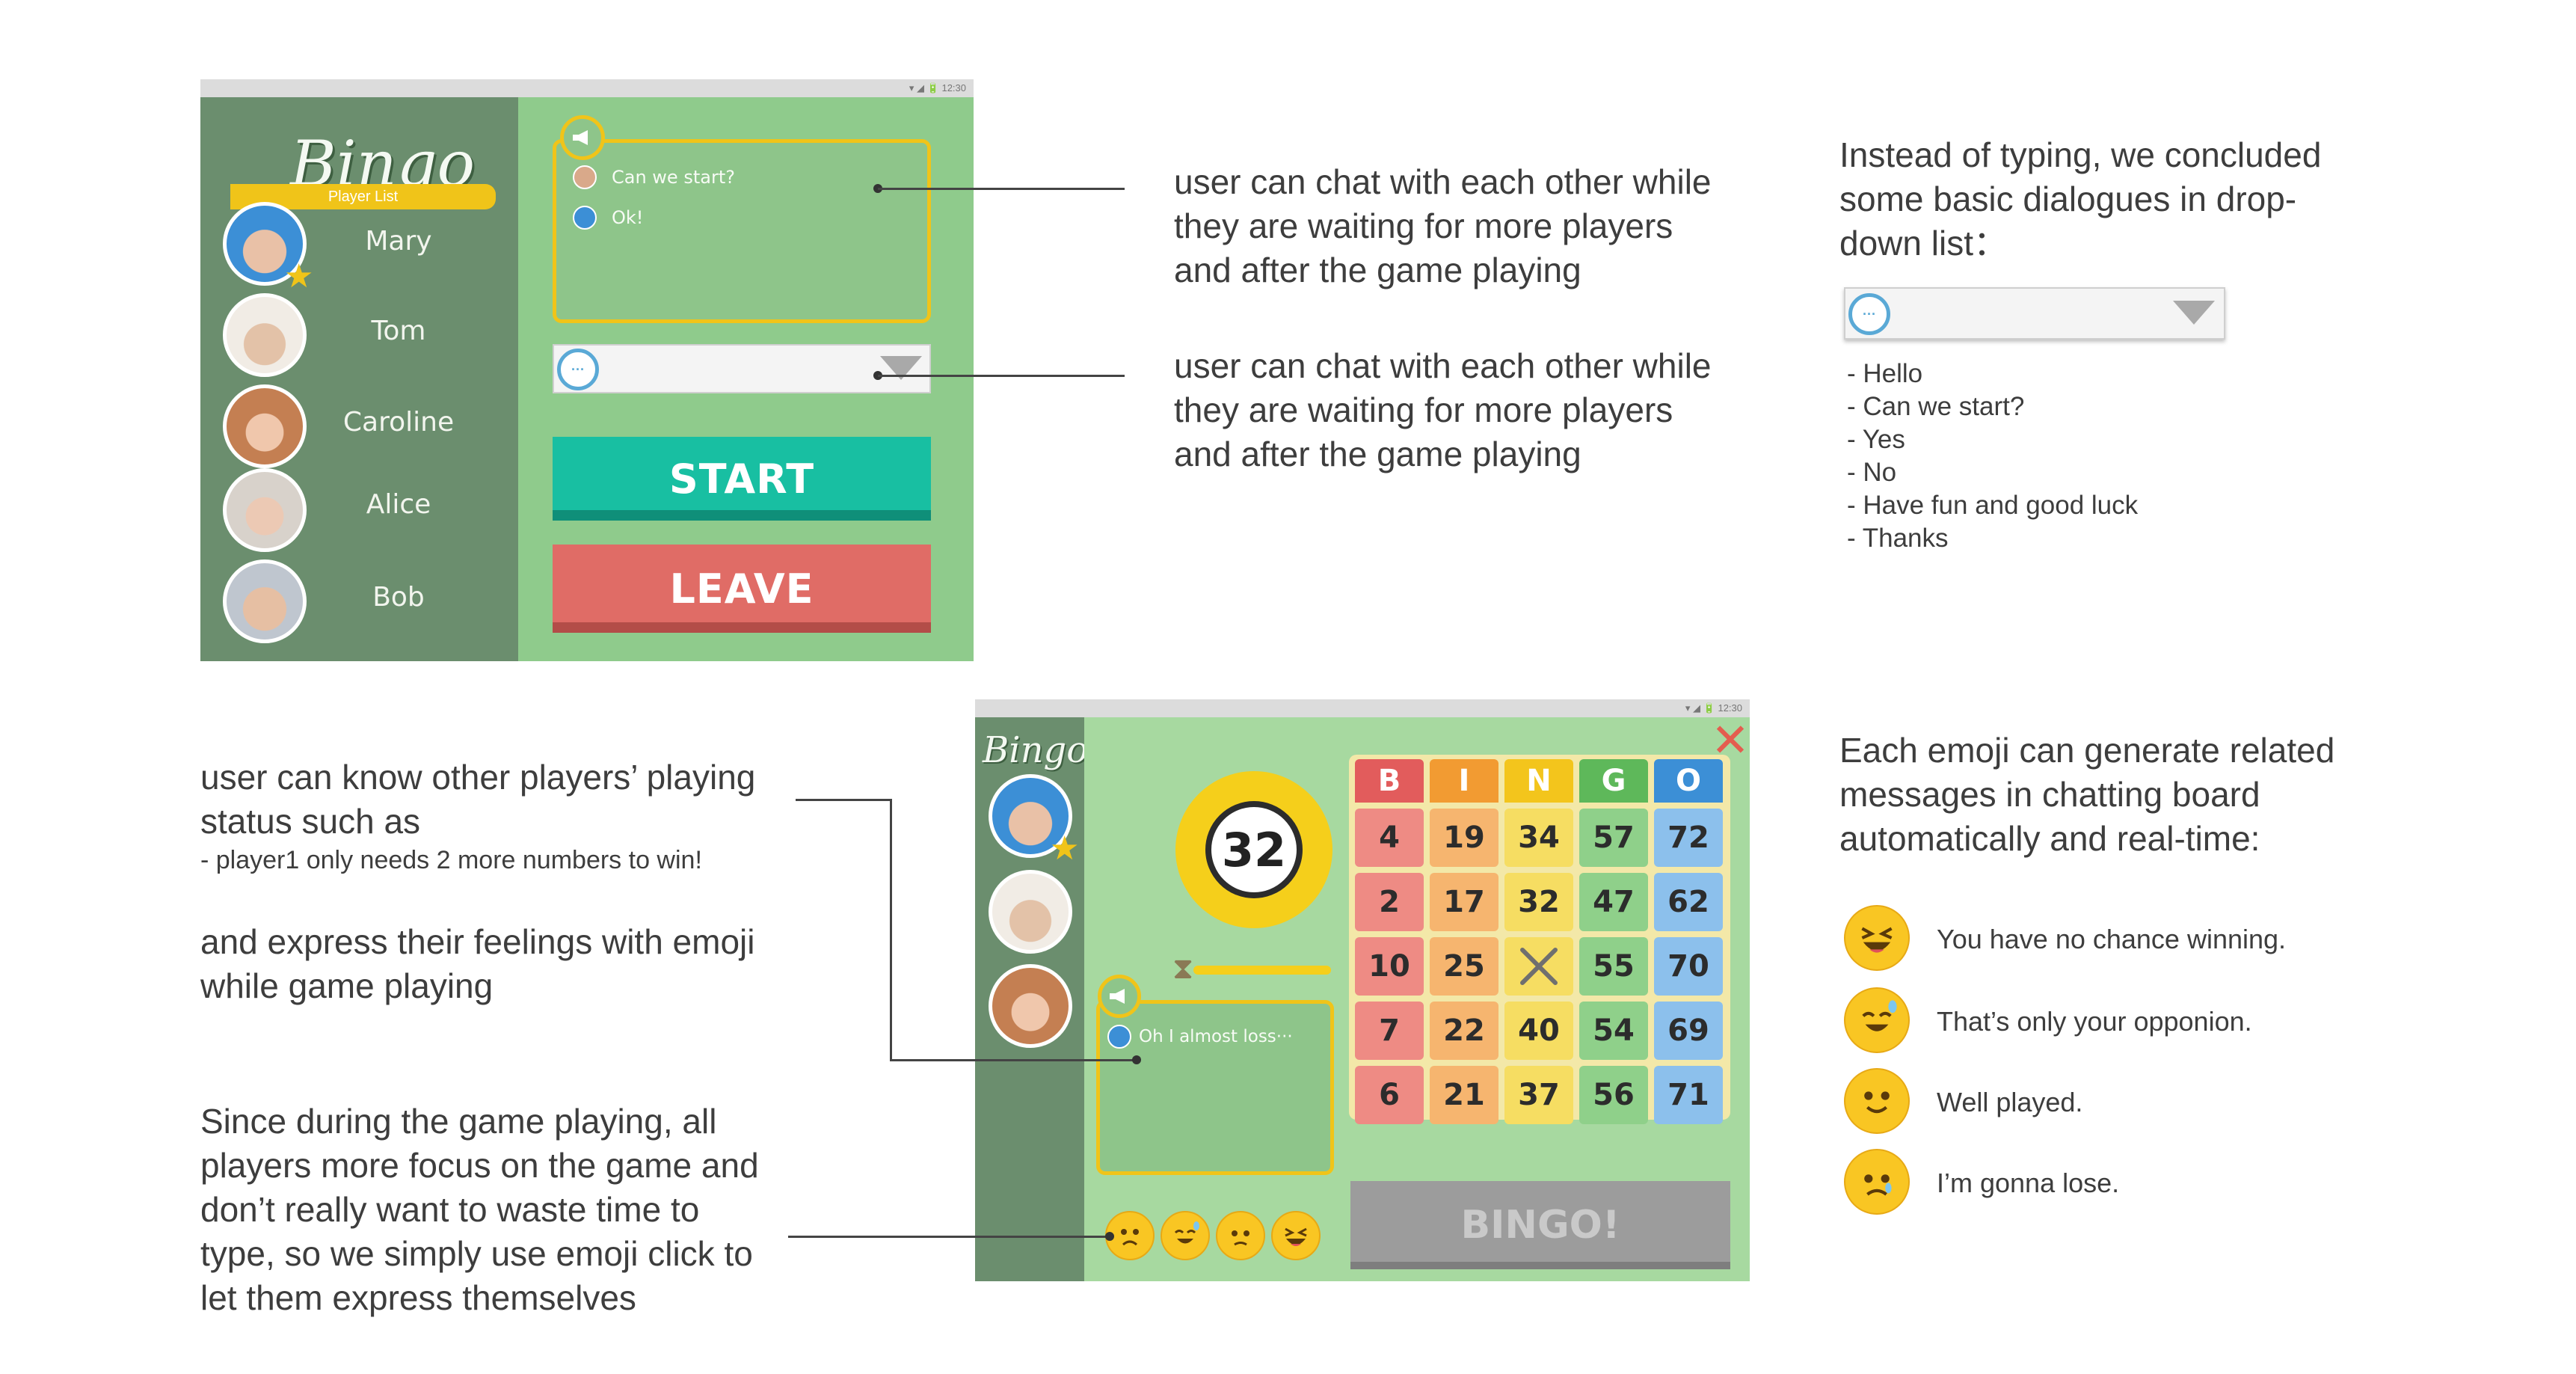 The width and height of the screenshot is (2576, 1374). Describe the element at coordinates (742, 231) in the screenshot. I see `chat-board: Can we start? Ok!` at that location.